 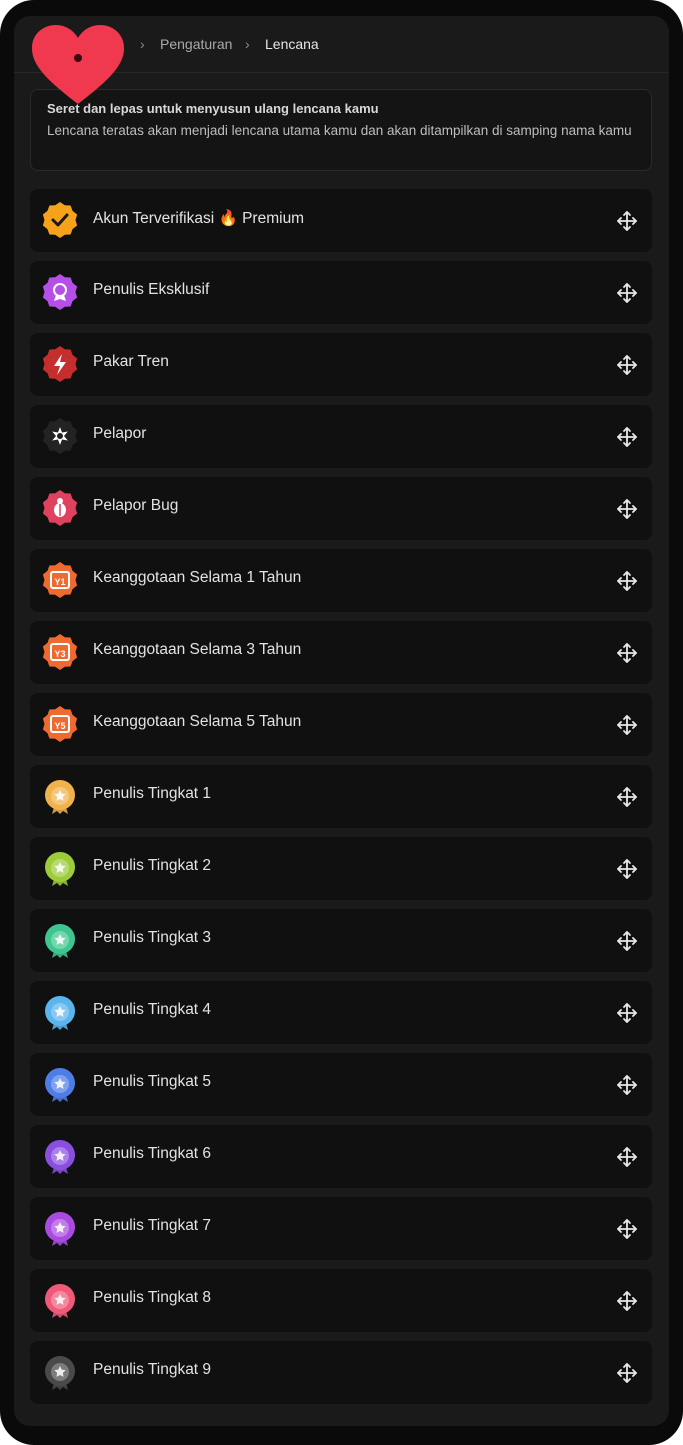 What do you see at coordinates (60, 1157) in the screenshot?
I see `writer-level-6-badge-icon` at bounding box center [60, 1157].